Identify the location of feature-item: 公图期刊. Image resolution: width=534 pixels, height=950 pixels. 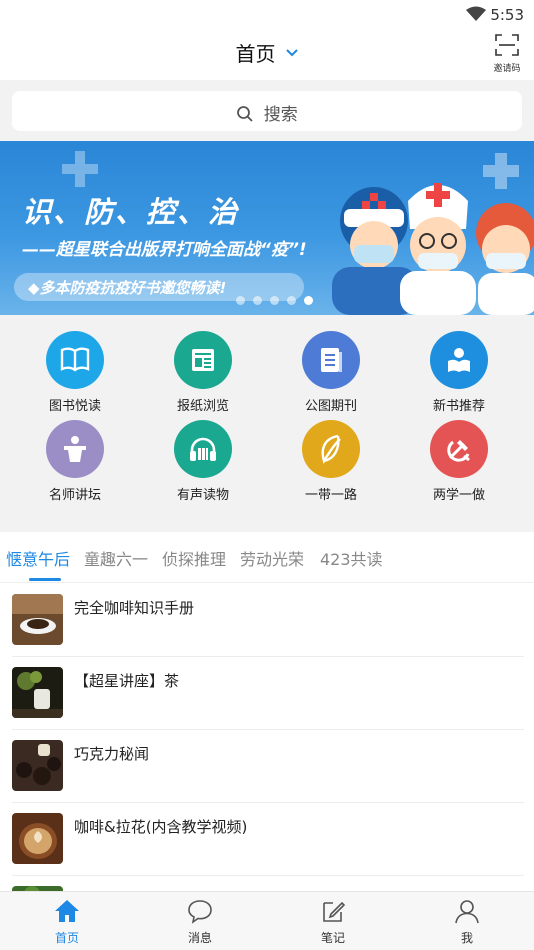
(331, 372).